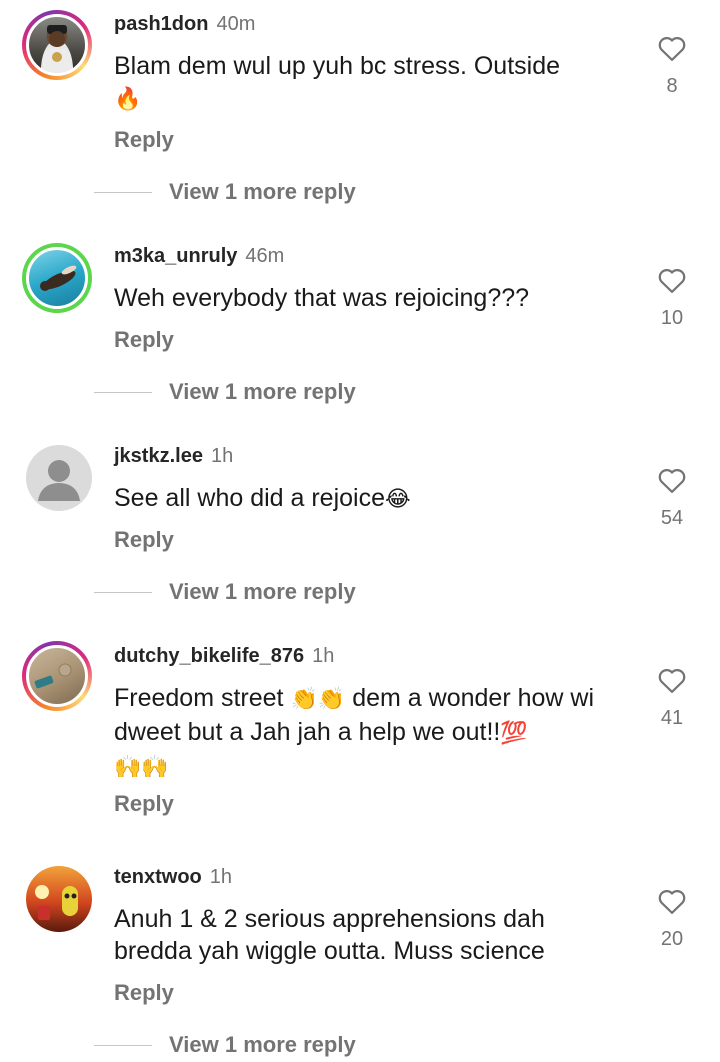  Describe the element at coordinates (161, 24) in the screenshot. I see `username: pash1don` at that location.